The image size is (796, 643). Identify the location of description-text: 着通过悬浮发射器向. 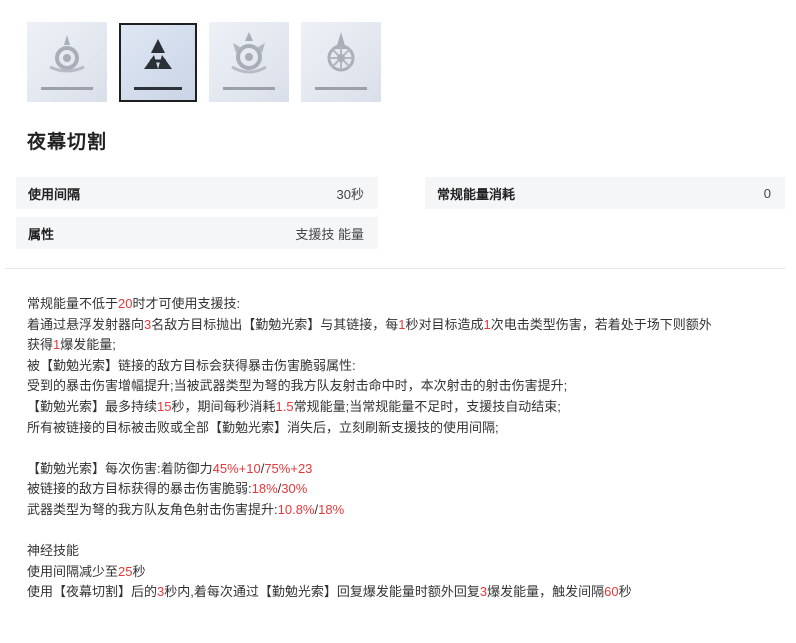
(86, 324).